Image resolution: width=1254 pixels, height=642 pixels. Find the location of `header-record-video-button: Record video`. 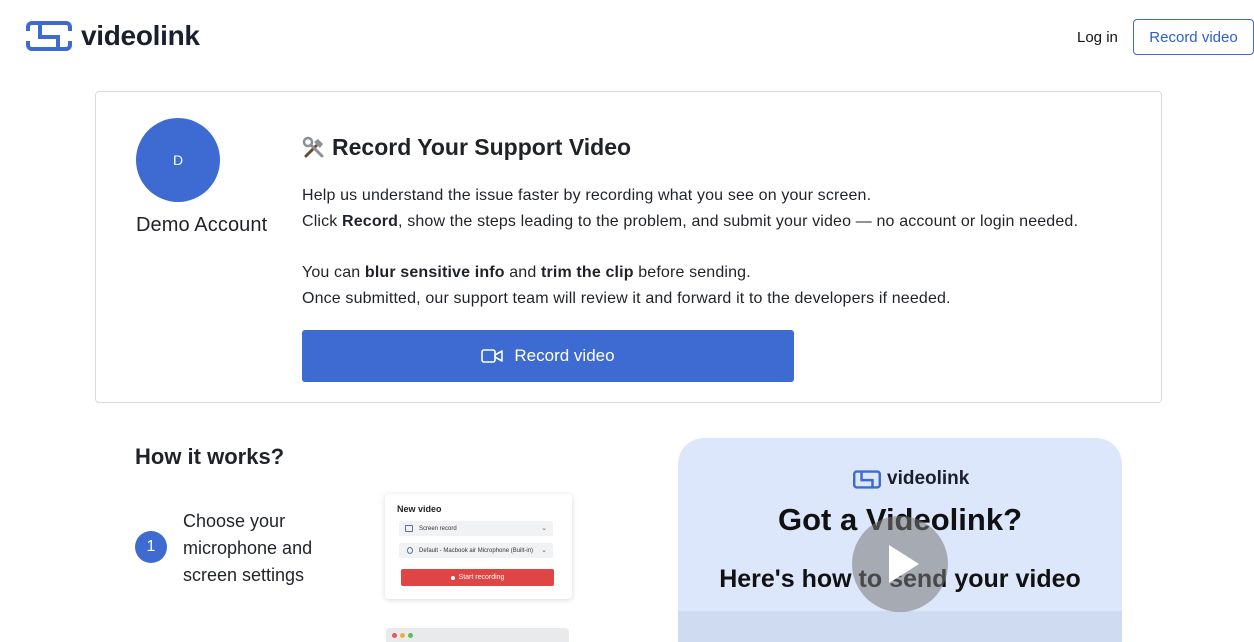

header-record-video-button: Record video is located at coordinates (1193, 37).